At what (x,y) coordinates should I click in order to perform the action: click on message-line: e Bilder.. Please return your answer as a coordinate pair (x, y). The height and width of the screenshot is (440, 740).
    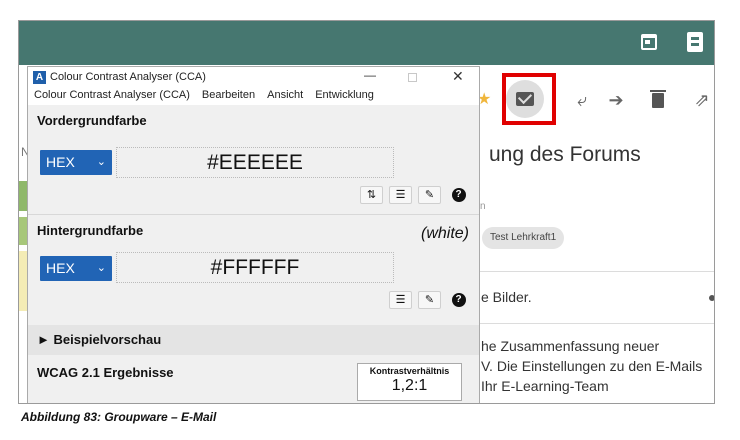
    Looking at the image, I should click on (506, 297).